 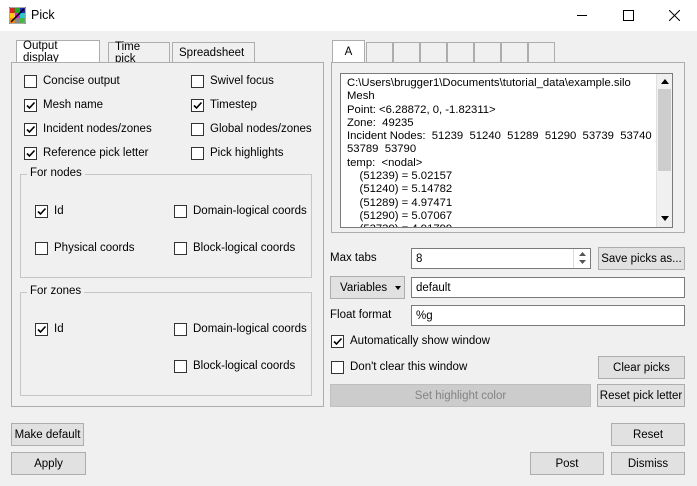 I want to click on mesh-name-checkbox: Mesh name, so click(x=63, y=105).